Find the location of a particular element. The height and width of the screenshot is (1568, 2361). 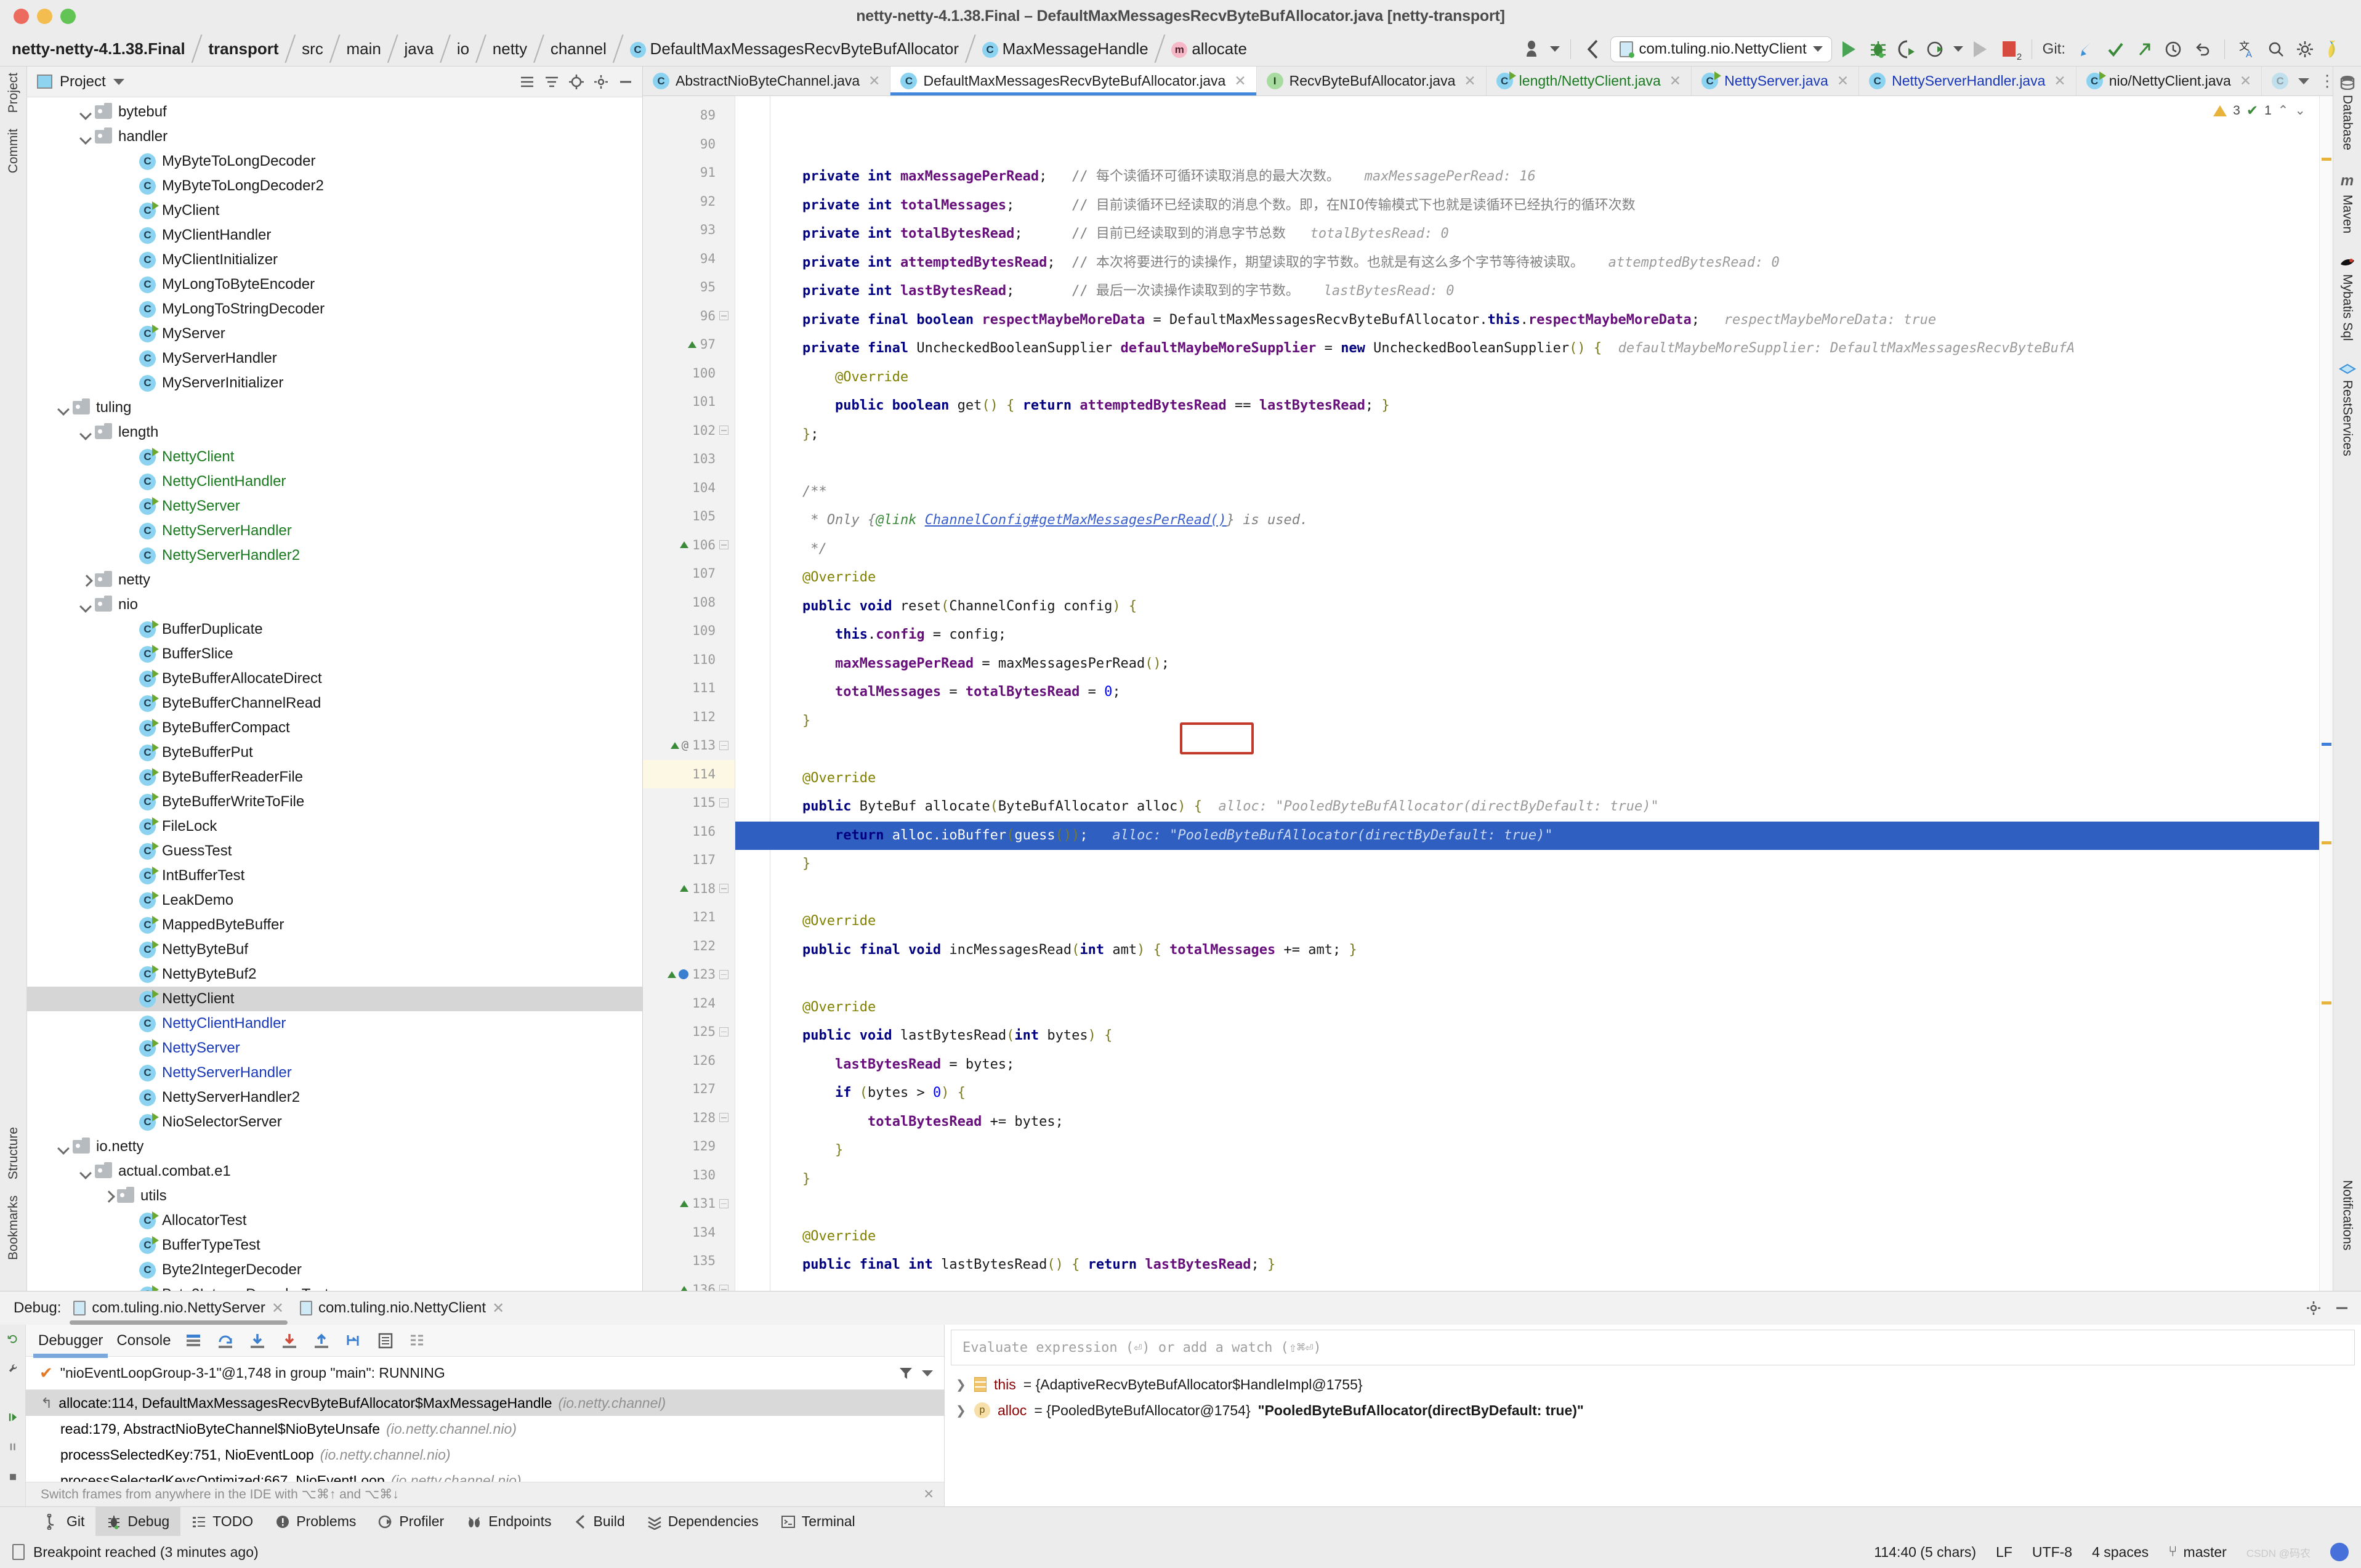

tree-node: C NettyServer is located at coordinates (335, 1048).